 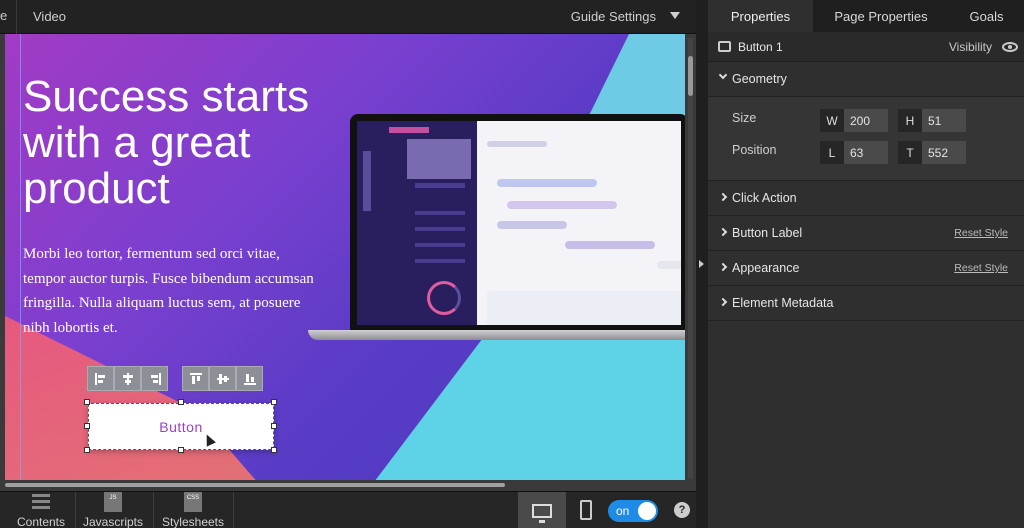 What do you see at coordinates (417, 223) in the screenshot?
I see `dashboard-sidebar` at bounding box center [417, 223].